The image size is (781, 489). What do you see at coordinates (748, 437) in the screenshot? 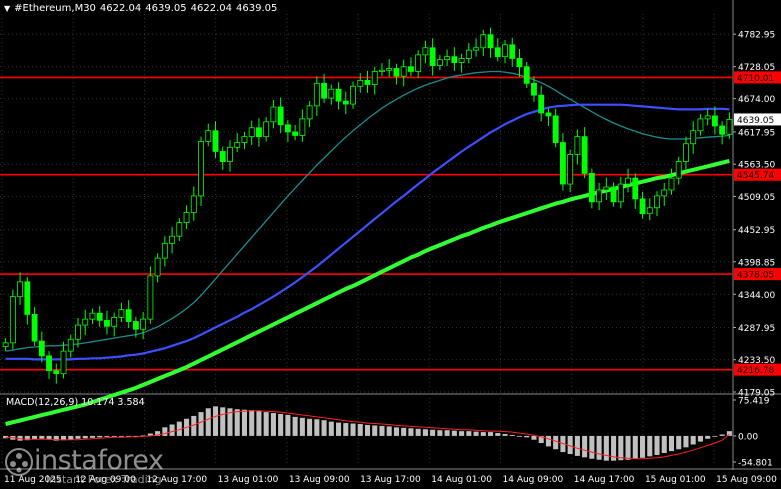
I see `macd-tick-label: 0.00` at bounding box center [748, 437].